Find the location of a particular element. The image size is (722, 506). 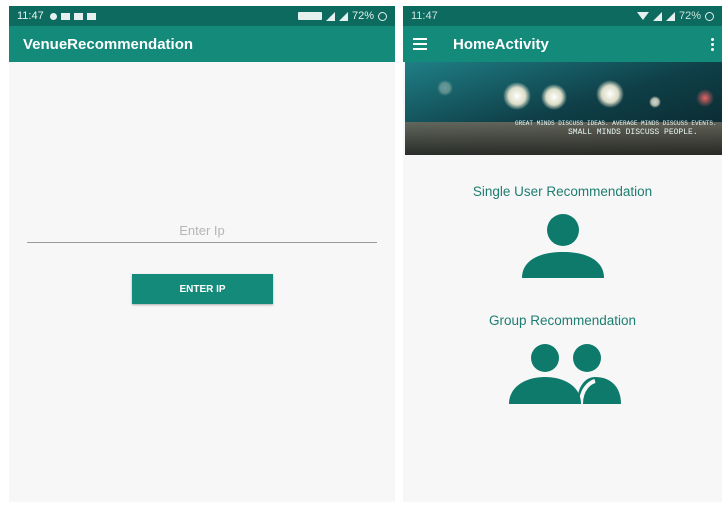

person-icon is located at coordinates (563, 246).